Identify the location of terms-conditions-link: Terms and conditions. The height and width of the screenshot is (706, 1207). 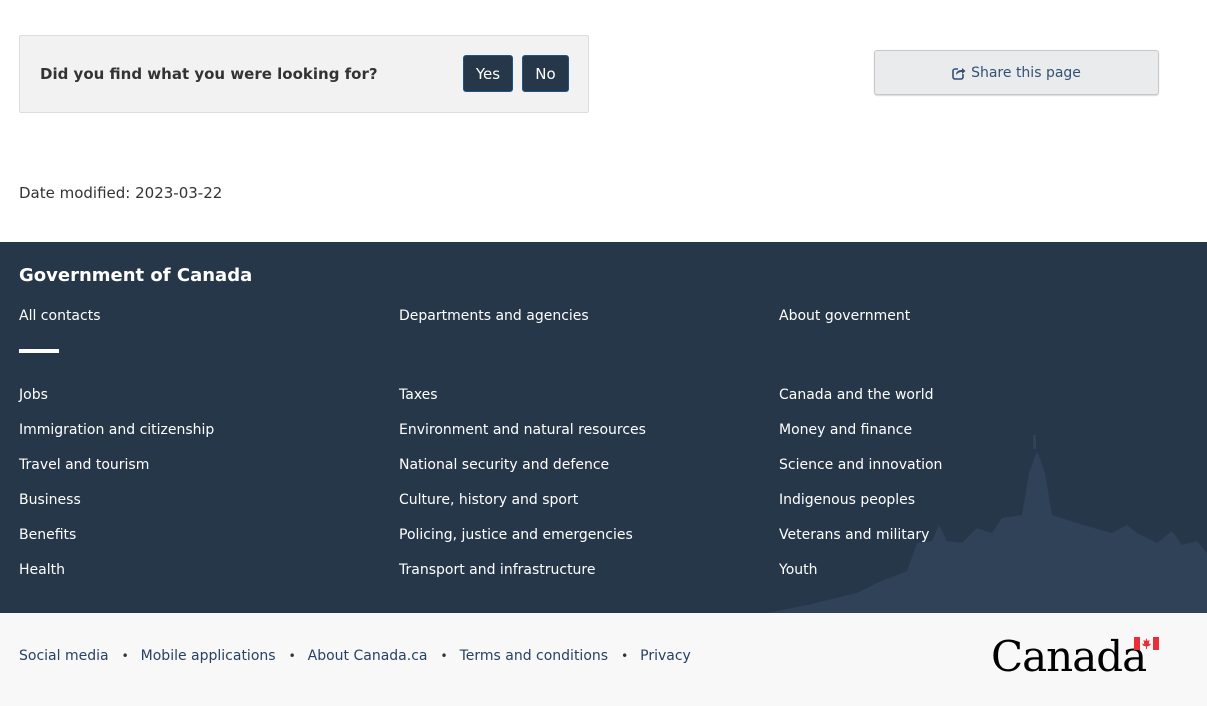
(534, 656).